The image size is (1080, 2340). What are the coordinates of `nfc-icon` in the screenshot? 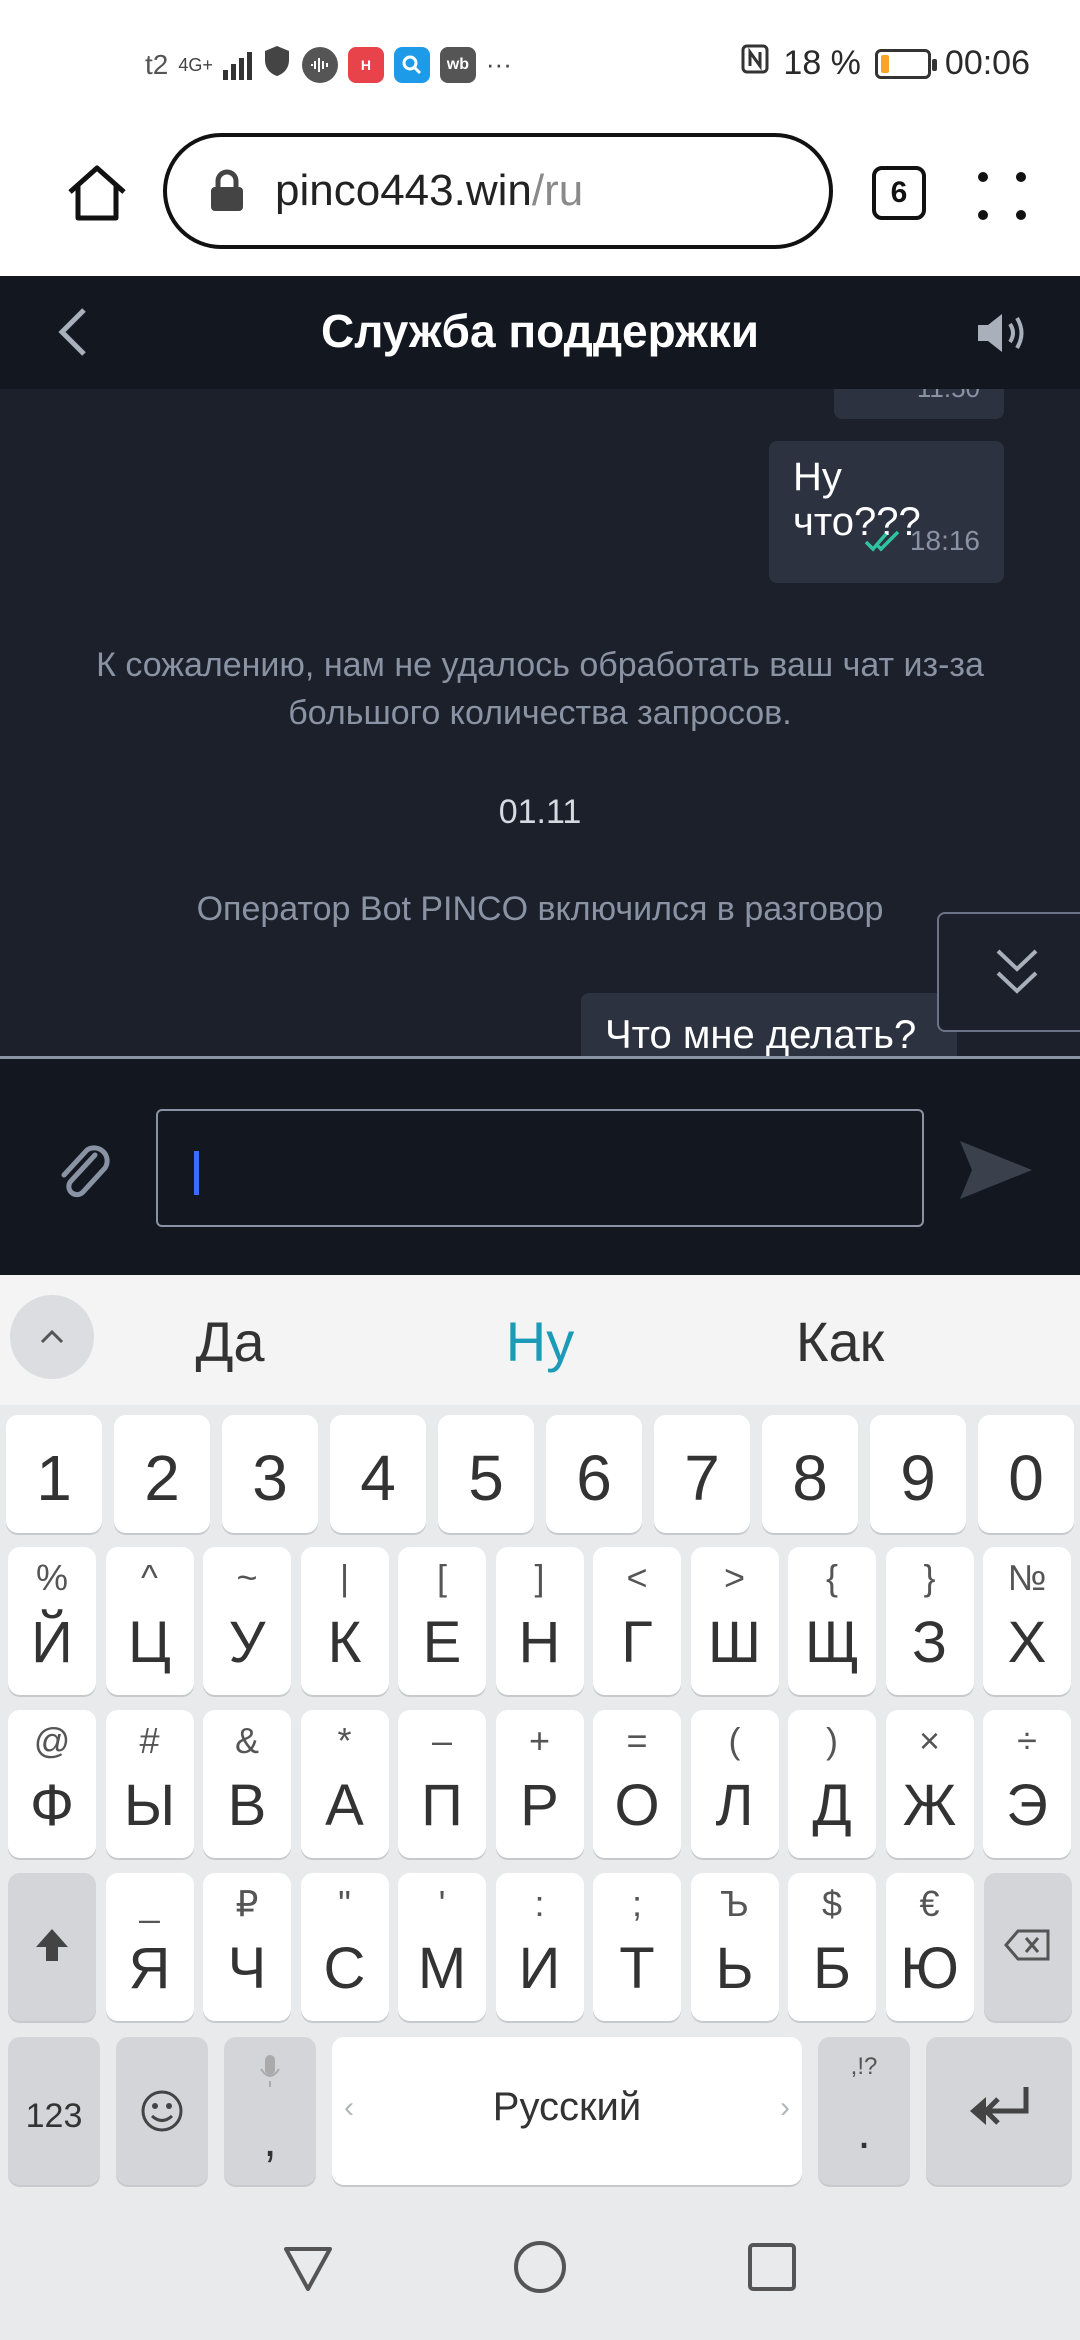 It's located at (755, 63).